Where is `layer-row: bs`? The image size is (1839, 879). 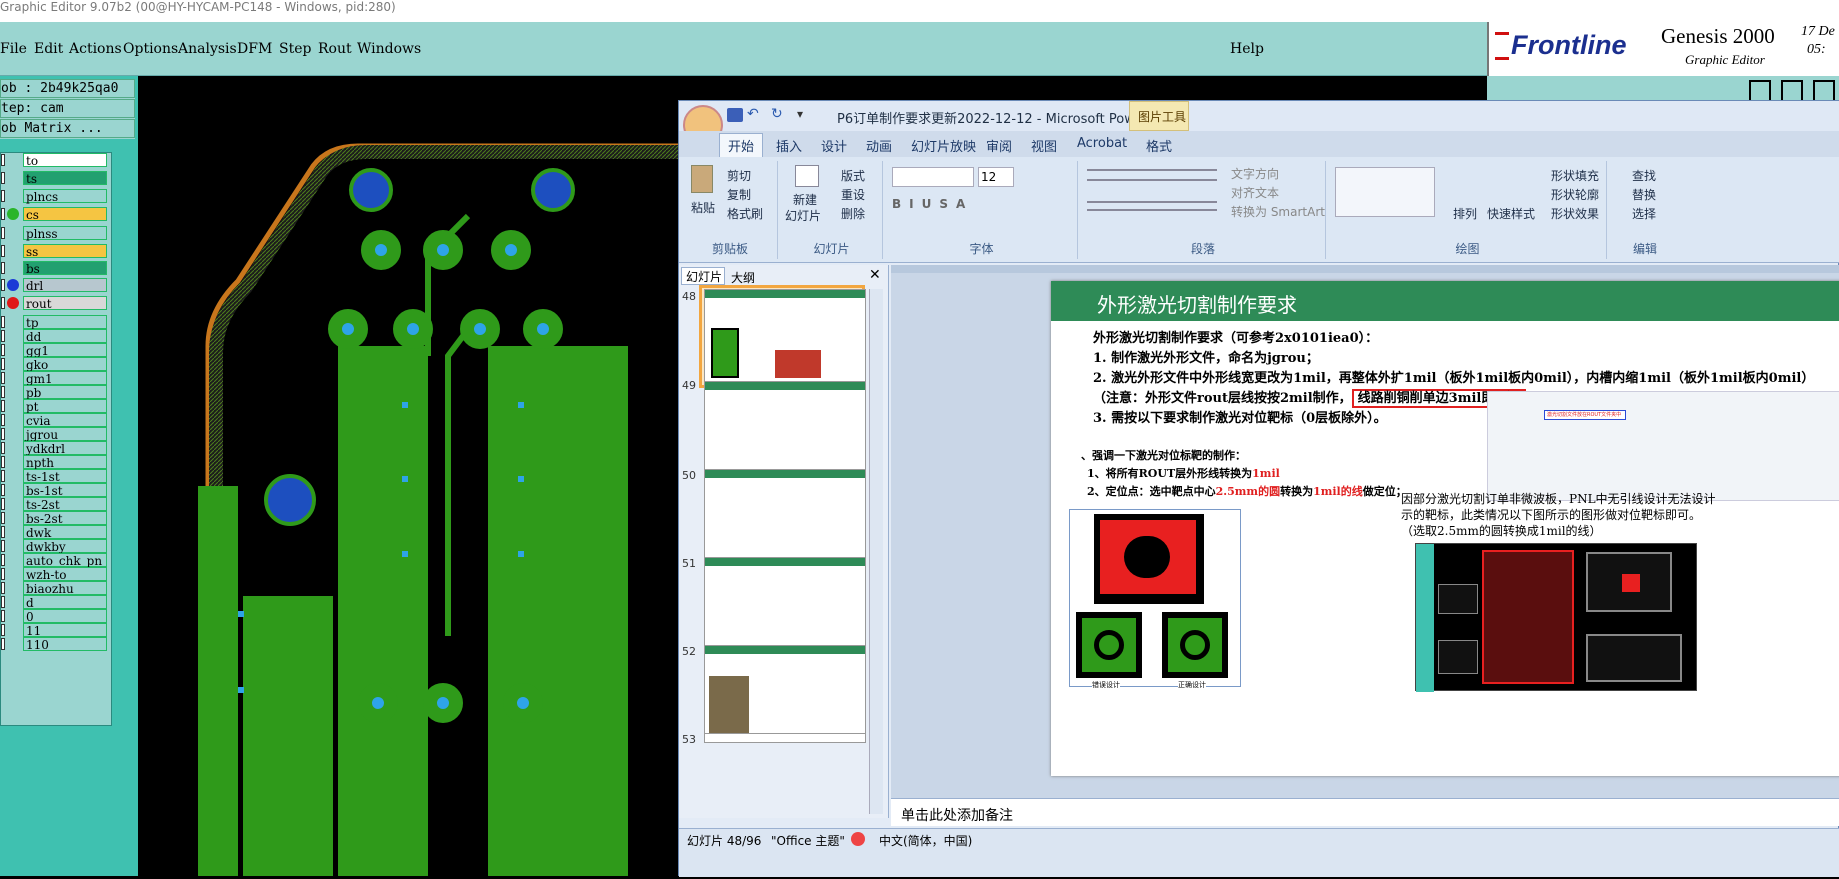
layer-row: bs is located at coordinates (56, 268).